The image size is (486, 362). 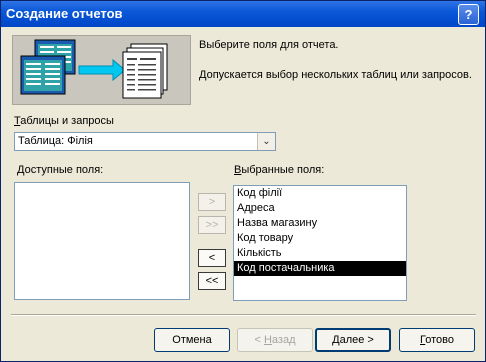 What do you see at coordinates (320, 208) in the screenshot?
I see `list-item: Адреса` at bounding box center [320, 208].